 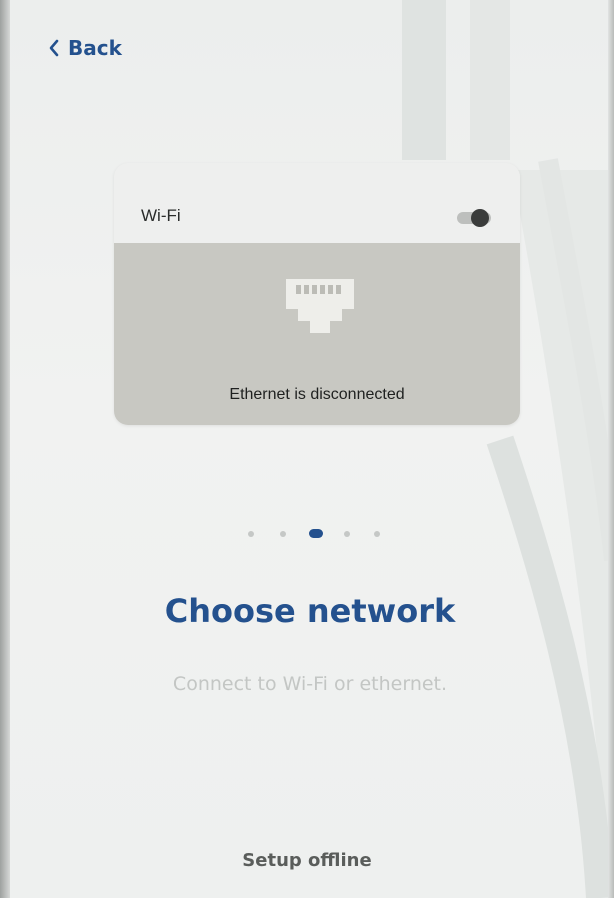 What do you see at coordinates (317, 334) in the screenshot?
I see `ethernet-section: Ethernet is disconnected` at bounding box center [317, 334].